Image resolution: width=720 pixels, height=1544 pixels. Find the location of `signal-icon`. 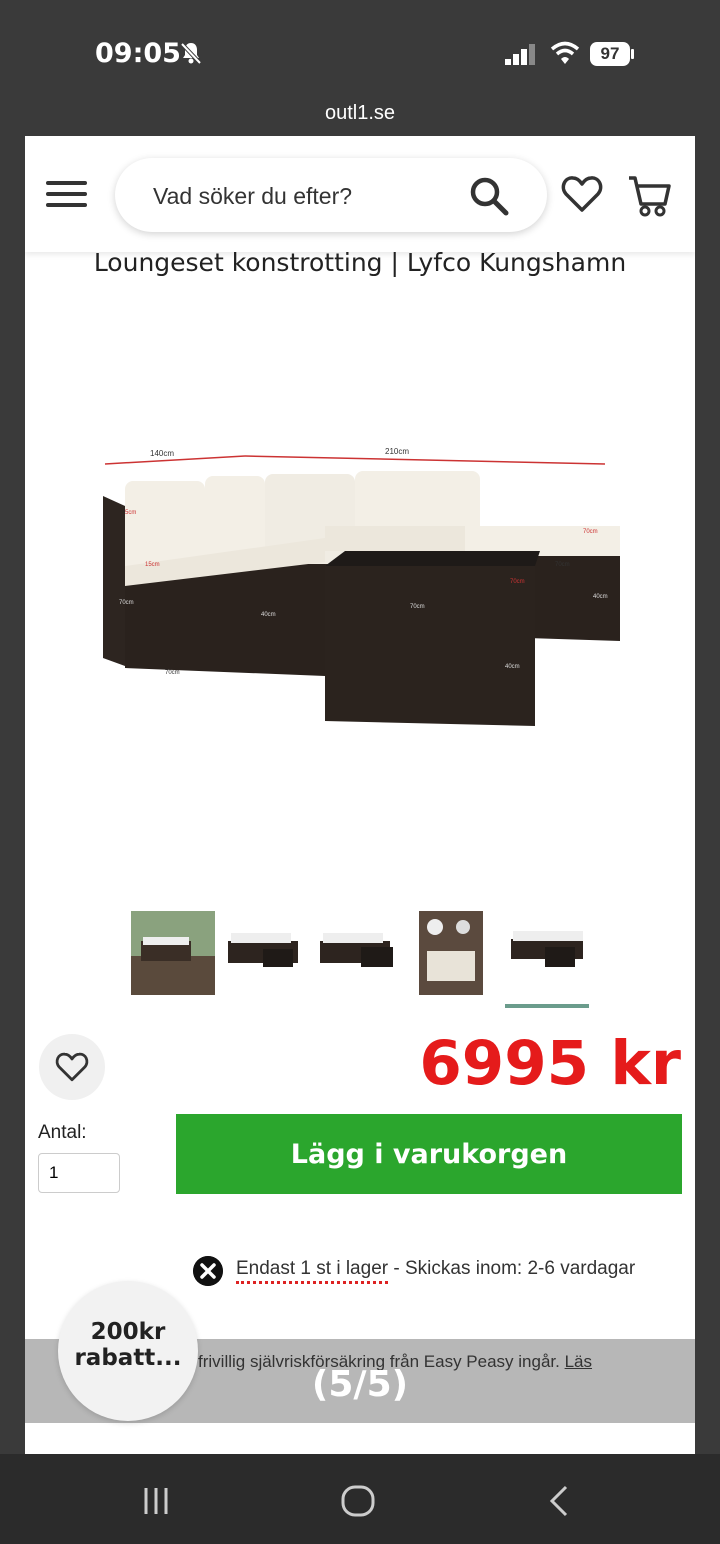

signal-icon is located at coordinates (520, 54).